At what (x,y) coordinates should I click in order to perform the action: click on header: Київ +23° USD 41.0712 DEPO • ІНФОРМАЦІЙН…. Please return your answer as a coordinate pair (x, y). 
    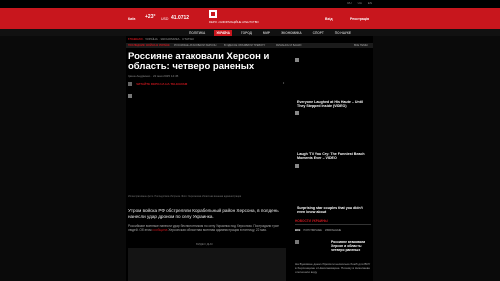
    Looking at the image, I should click on (250, 18).